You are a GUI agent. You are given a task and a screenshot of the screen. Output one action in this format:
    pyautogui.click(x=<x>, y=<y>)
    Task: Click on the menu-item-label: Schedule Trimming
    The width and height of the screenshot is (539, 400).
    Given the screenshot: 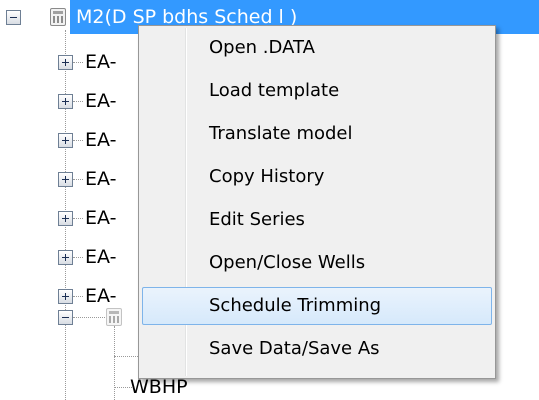 What is the action you would take?
    pyautogui.click(x=295, y=305)
    